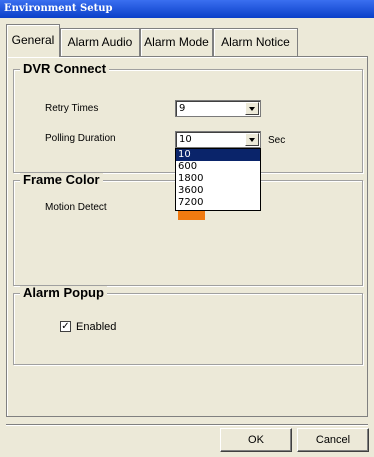 The image size is (374, 457). What do you see at coordinates (65, 69) in the screenshot?
I see `dvr-connect-title: DVR Connect` at bounding box center [65, 69].